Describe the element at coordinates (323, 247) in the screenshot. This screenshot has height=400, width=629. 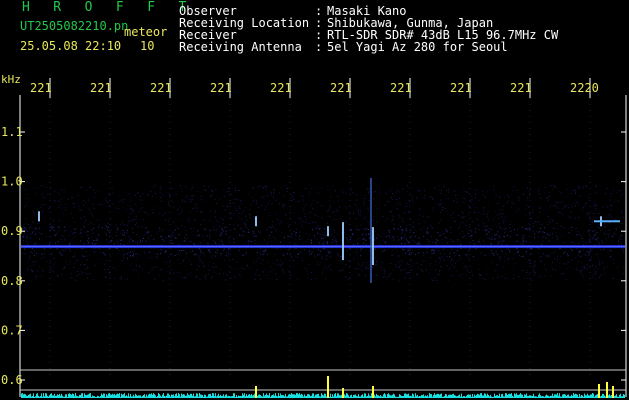
I see `carrier-trace` at that location.